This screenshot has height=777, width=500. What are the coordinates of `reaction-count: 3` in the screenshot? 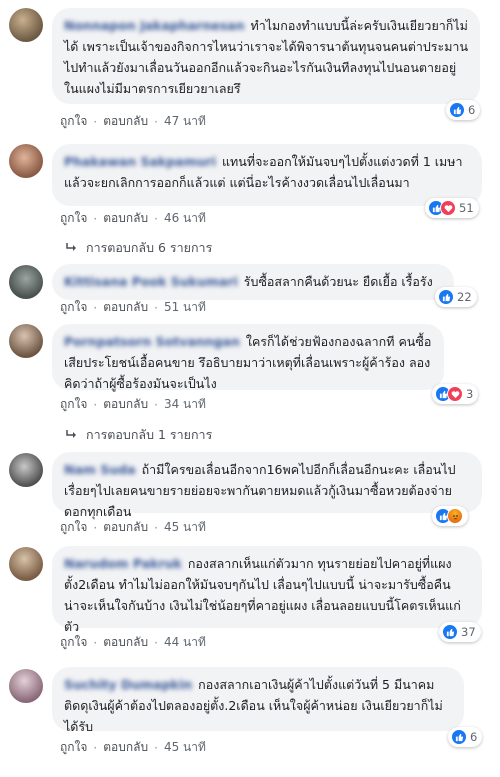 It's located at (470, 394).